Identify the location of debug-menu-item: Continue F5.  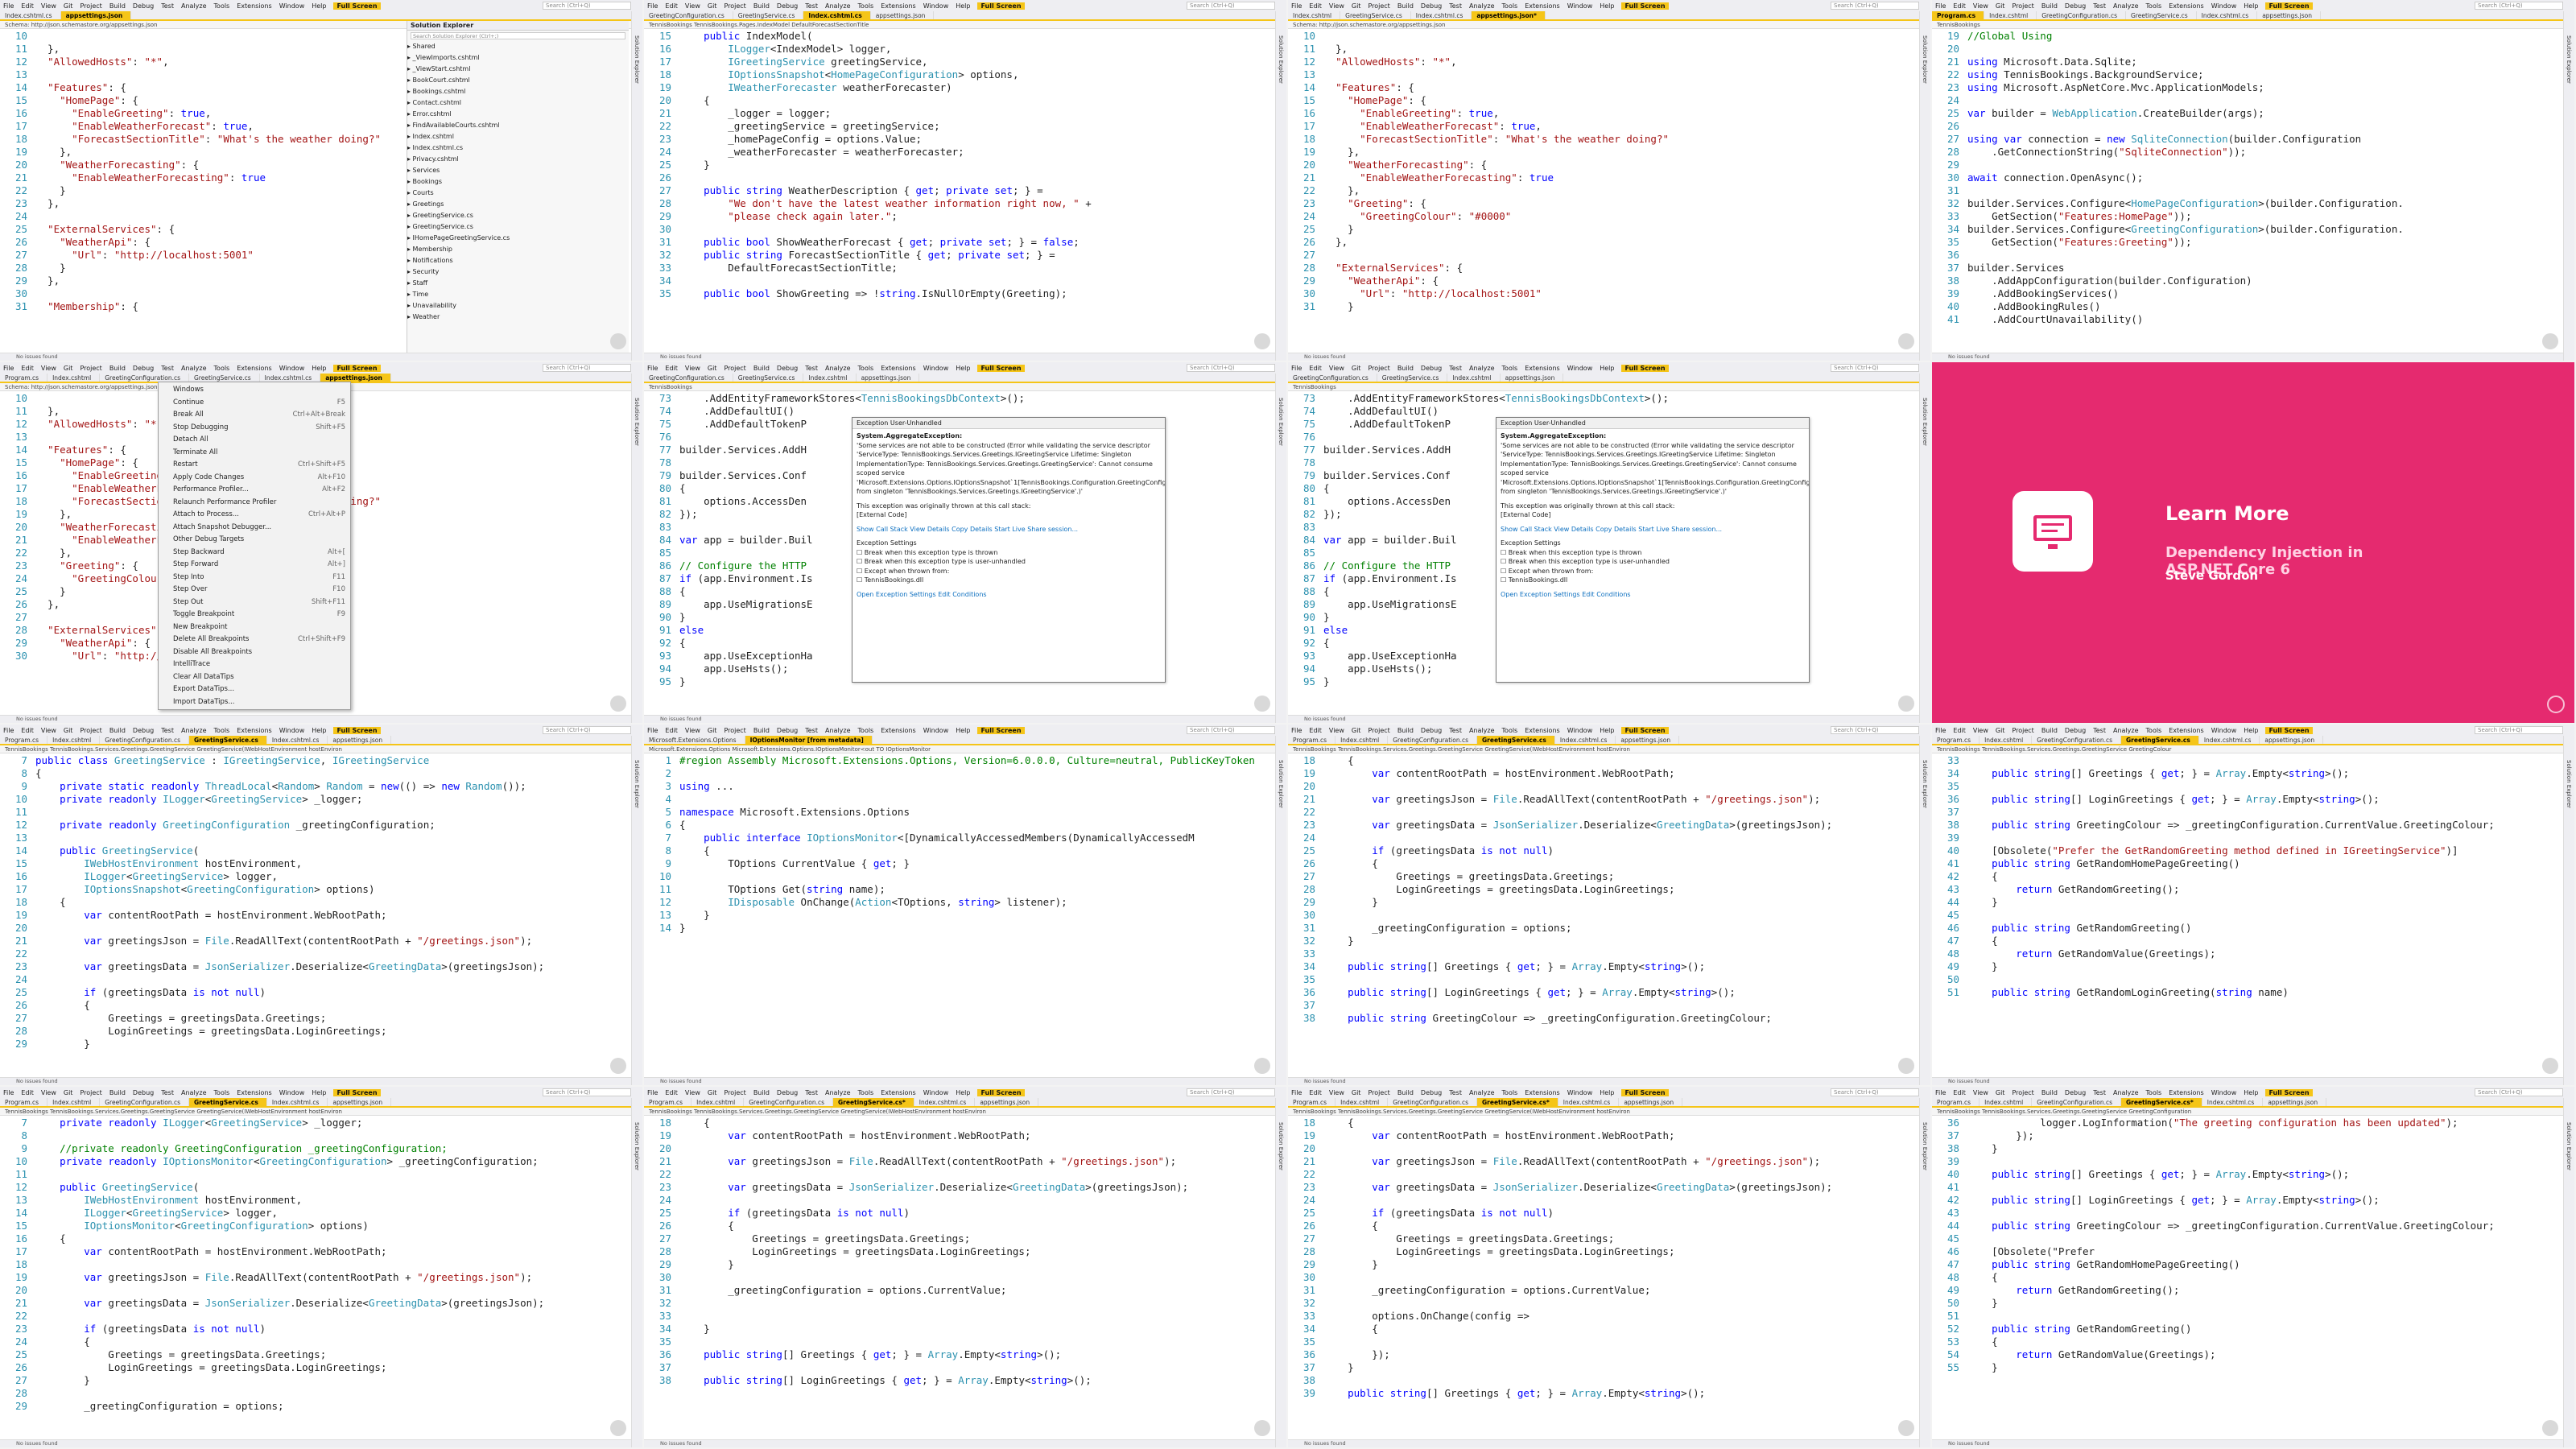
(254, 403).